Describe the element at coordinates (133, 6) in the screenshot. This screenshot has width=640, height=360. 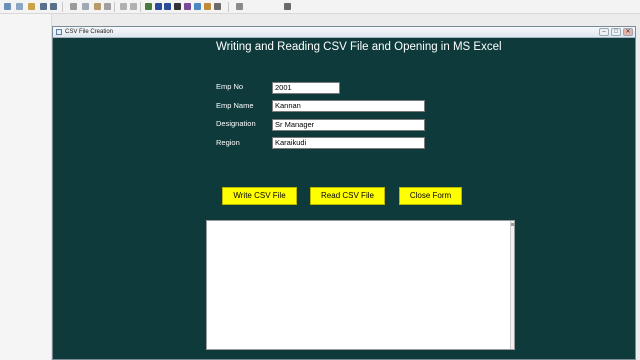
I see `redo-icon` at that location.